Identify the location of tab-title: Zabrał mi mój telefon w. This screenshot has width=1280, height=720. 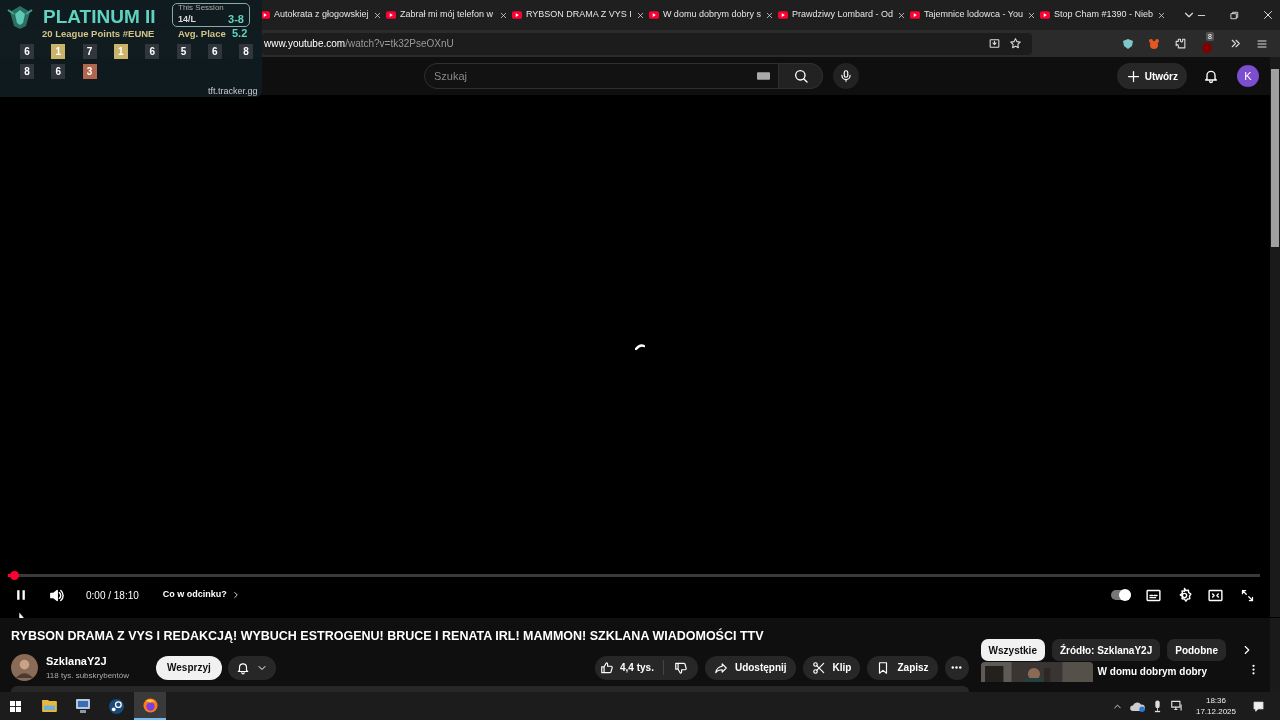
(447, 15).